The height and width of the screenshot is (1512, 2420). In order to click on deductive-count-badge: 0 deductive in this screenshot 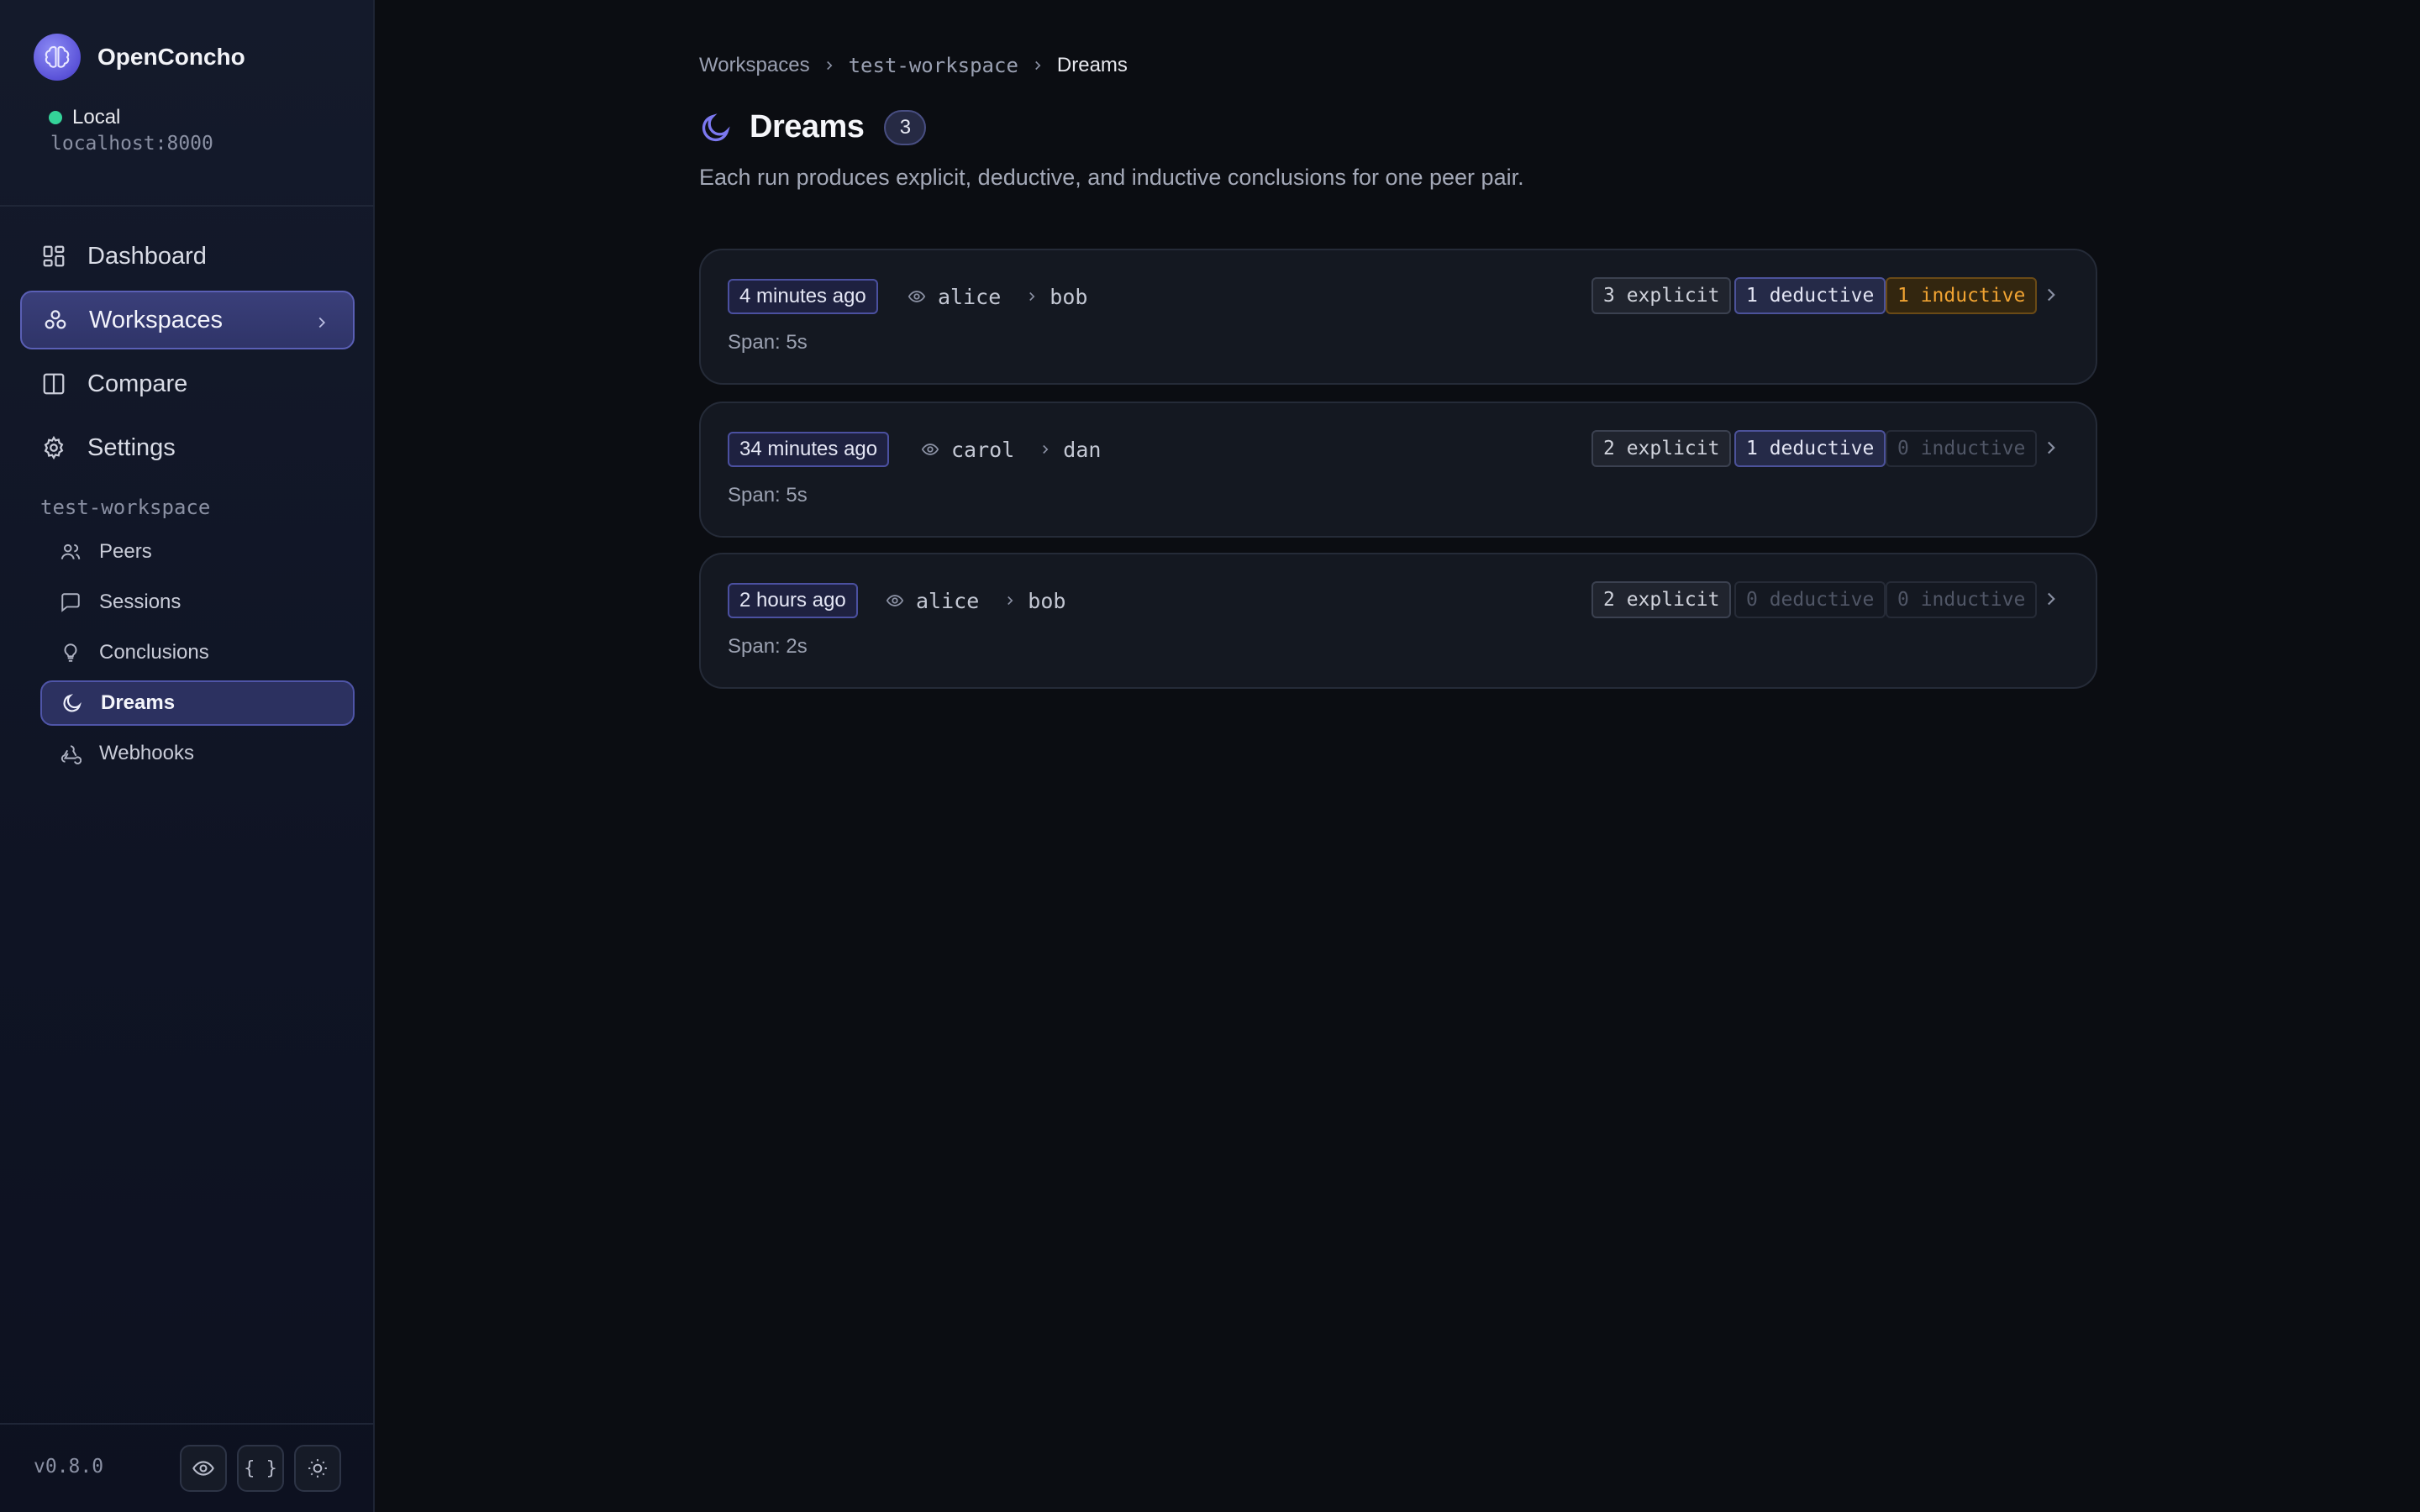, I will do `click(1810, 599)`.